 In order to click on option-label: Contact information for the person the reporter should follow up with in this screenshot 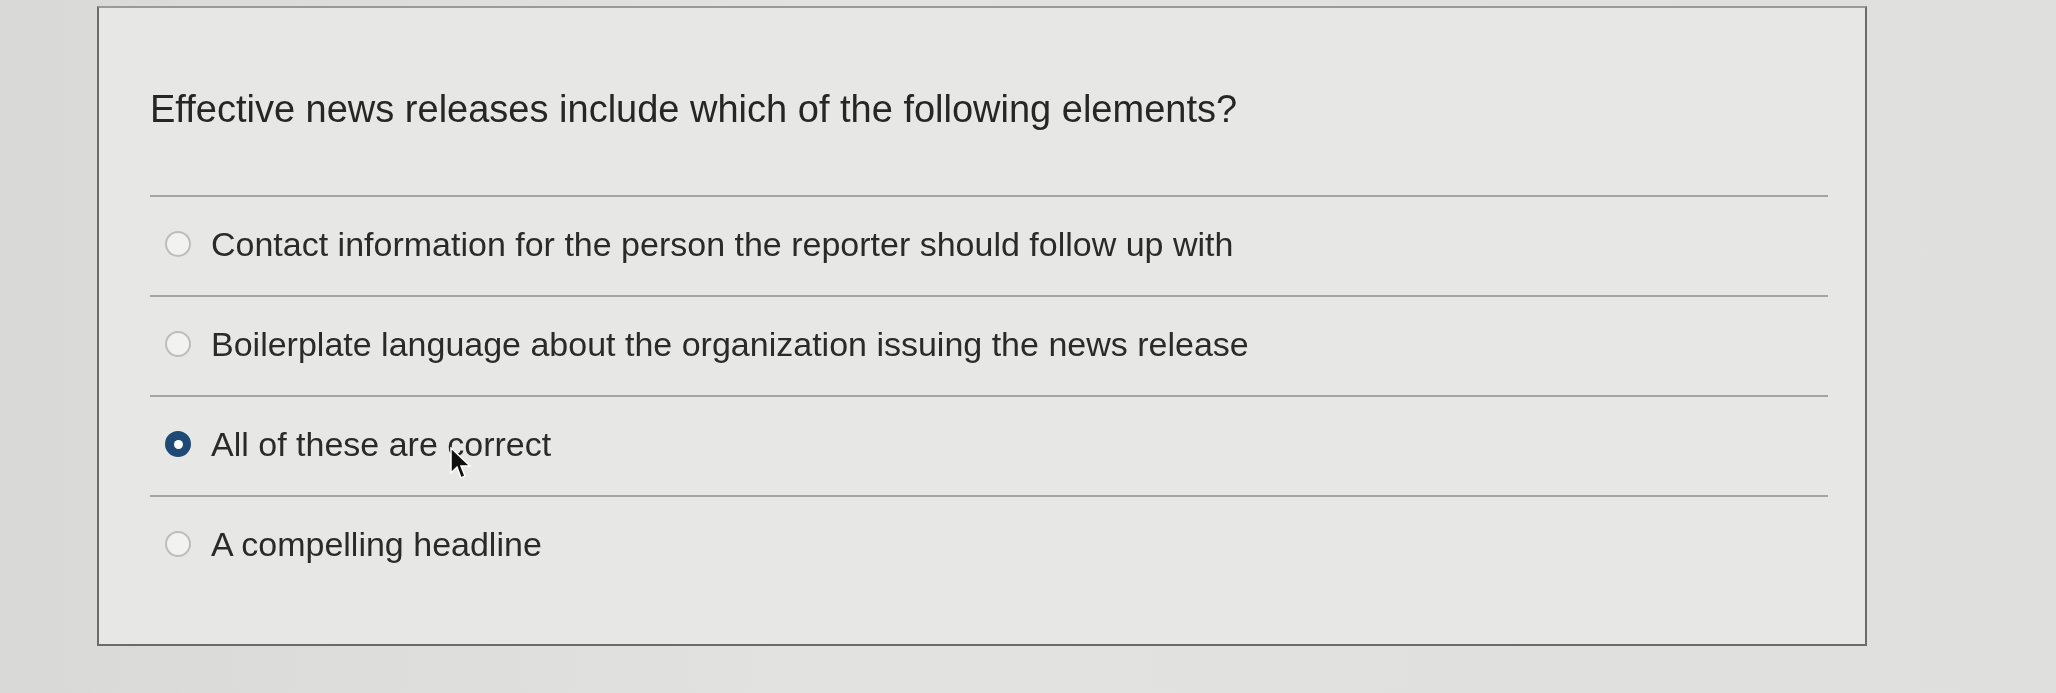, I will do `click(722, 244)`.